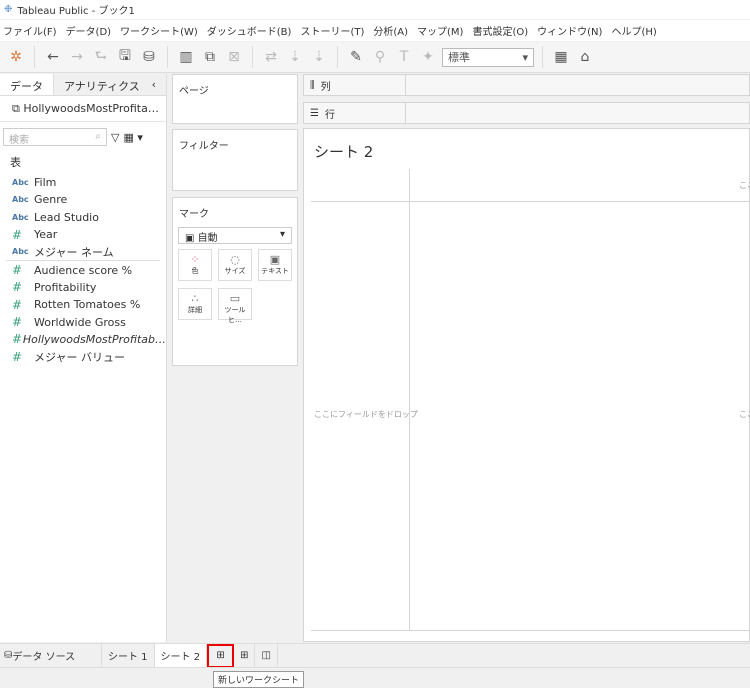  I want to click on new-story-icon: ◫, so click(266, 655).